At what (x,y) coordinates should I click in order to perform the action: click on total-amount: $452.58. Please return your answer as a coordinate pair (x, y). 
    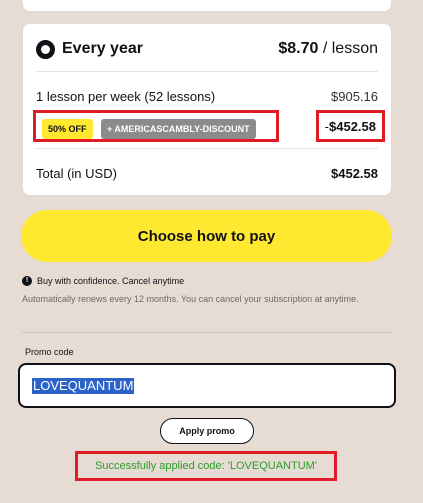
    Looking at the image, I should click on (354, 173).